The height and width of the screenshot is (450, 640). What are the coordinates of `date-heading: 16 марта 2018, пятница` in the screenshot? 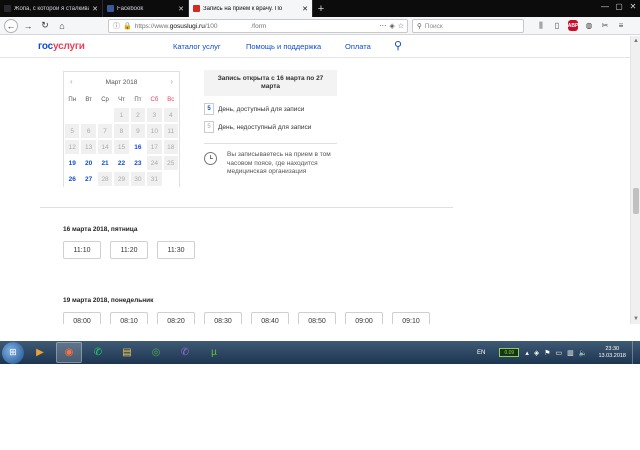 It's located at (100, 229).